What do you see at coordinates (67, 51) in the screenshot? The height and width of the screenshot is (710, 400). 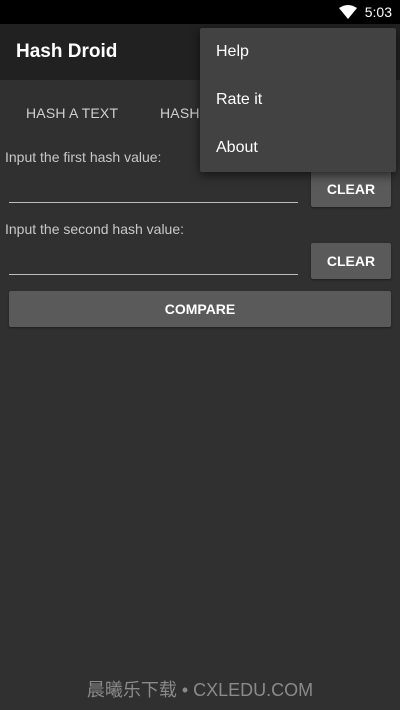 I see `app-title: Hash Droid` at bounding box center [67, 51].